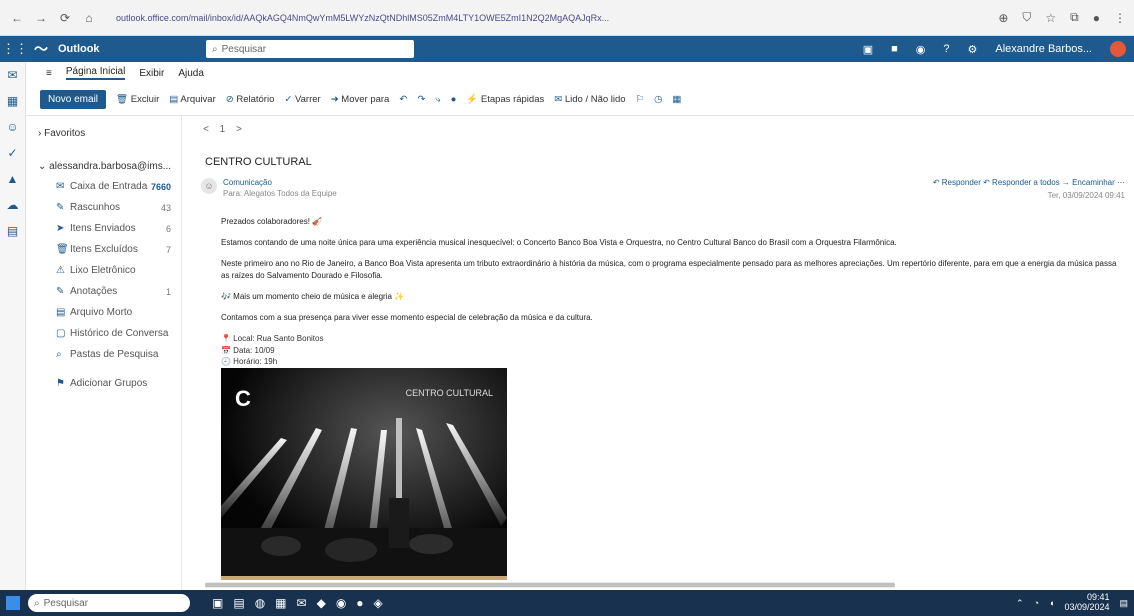  What do you see at coordinates (12, 127) in the screenshot?
I see `people-icon: ☺` at bounding box center [12, 127].